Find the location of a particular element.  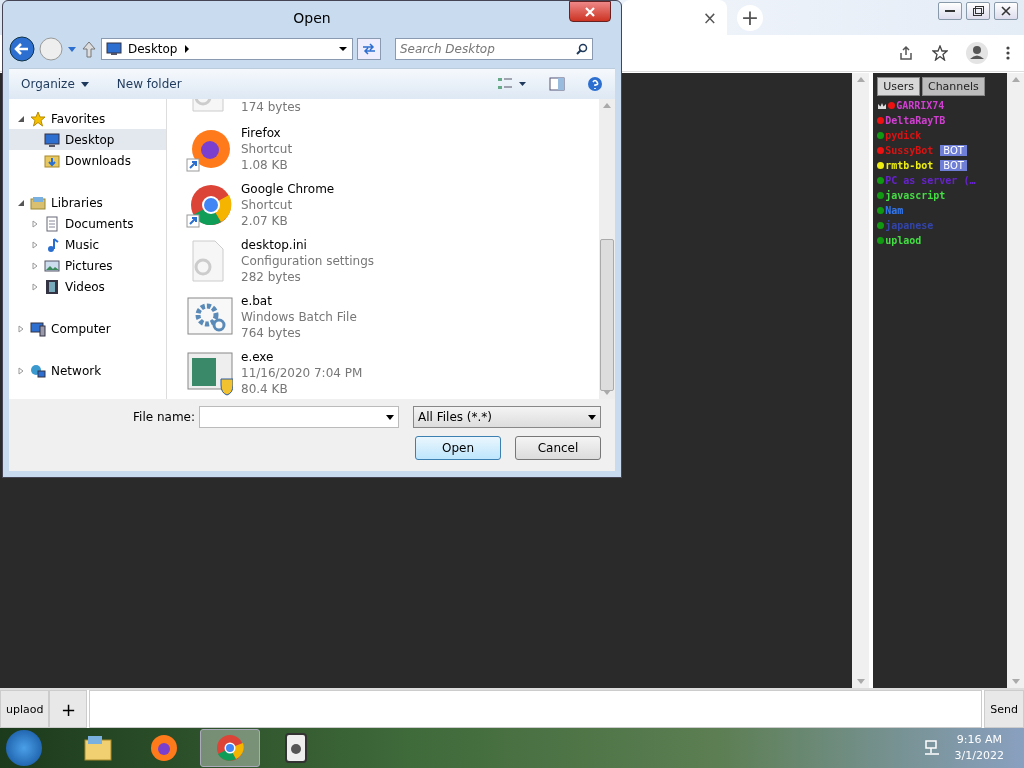

send-button: Send is located at coordinates (1004, 709).